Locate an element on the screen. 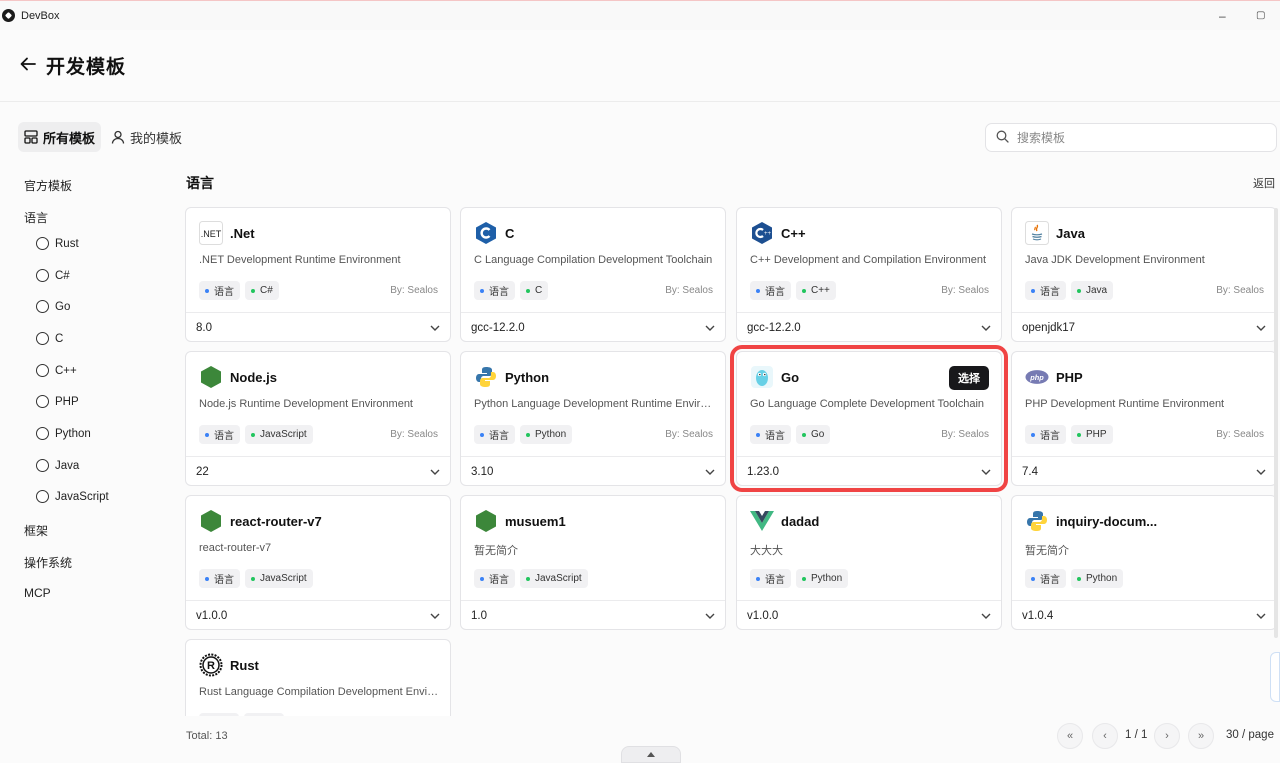 The height and width of the screenshot is (763, 1280). tag-lang: C# is located at coordinates (262, 290).